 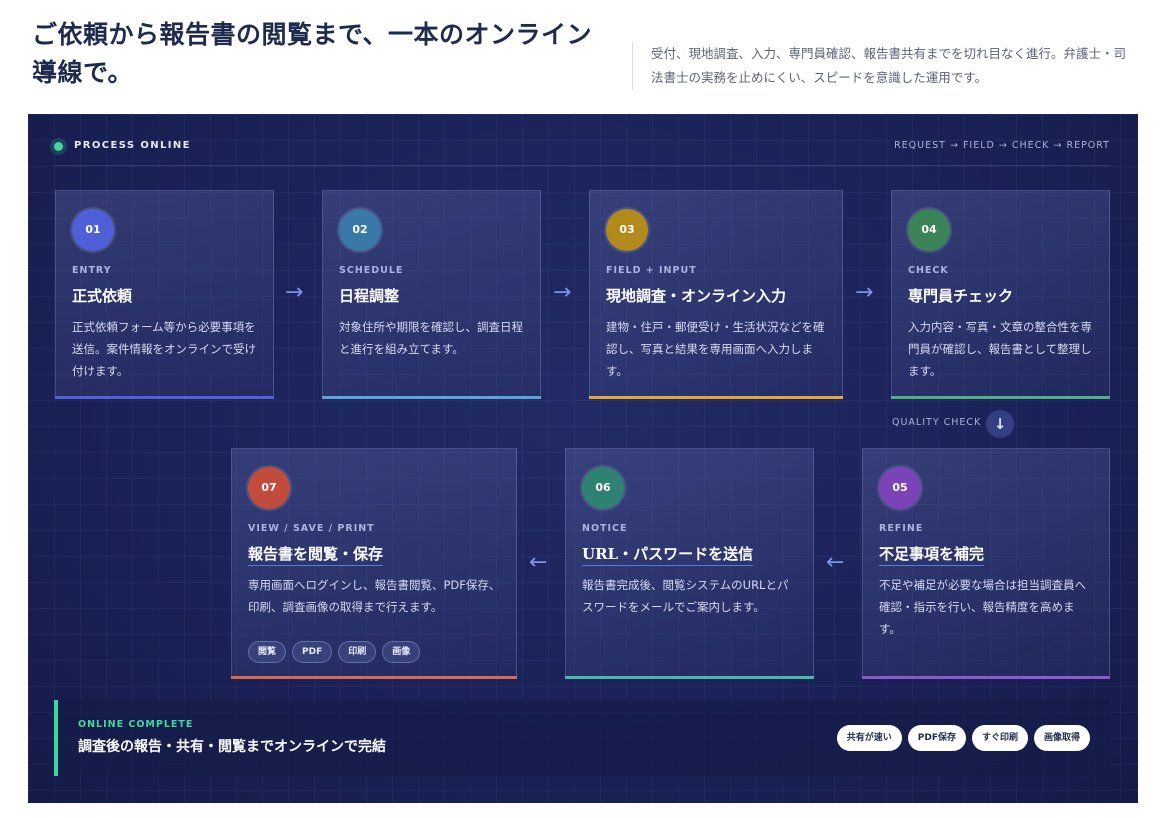 What do you see at coordinates (869, 738) in the screenshot?
I see `pill-fast-share: 共有が速い` at bounding box center [869, 738].